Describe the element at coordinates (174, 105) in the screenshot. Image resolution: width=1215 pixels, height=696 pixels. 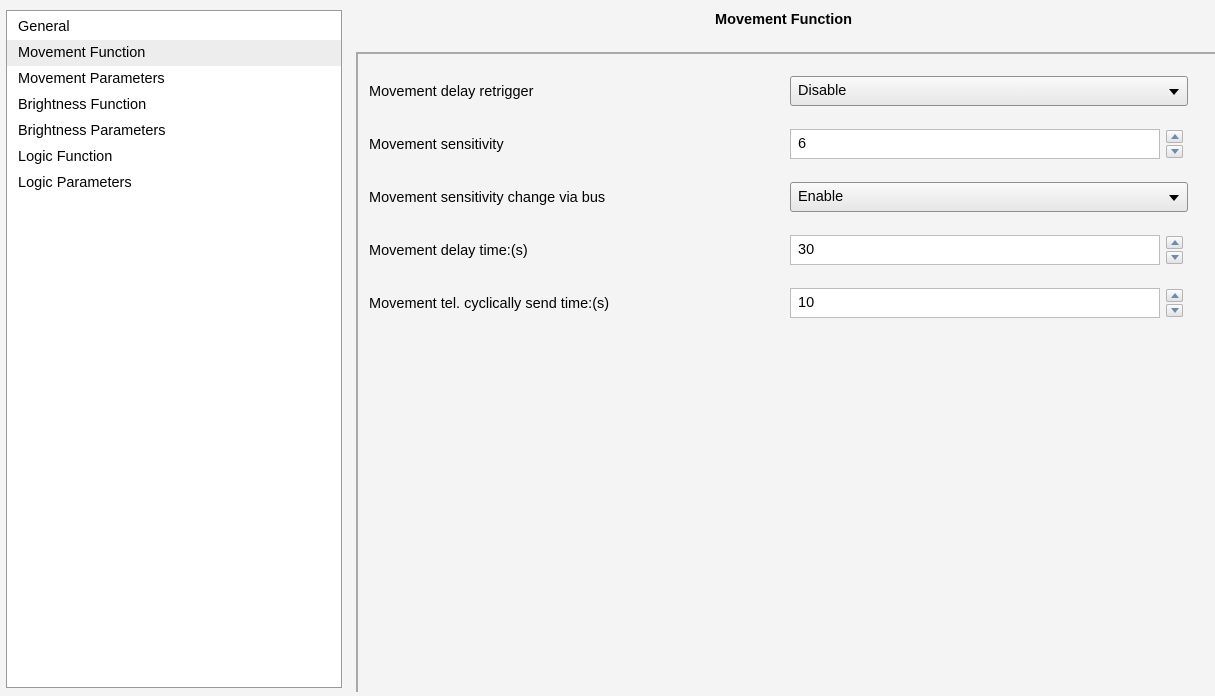
I see `nav-item-brightness-function: Brightness Function` at that location.